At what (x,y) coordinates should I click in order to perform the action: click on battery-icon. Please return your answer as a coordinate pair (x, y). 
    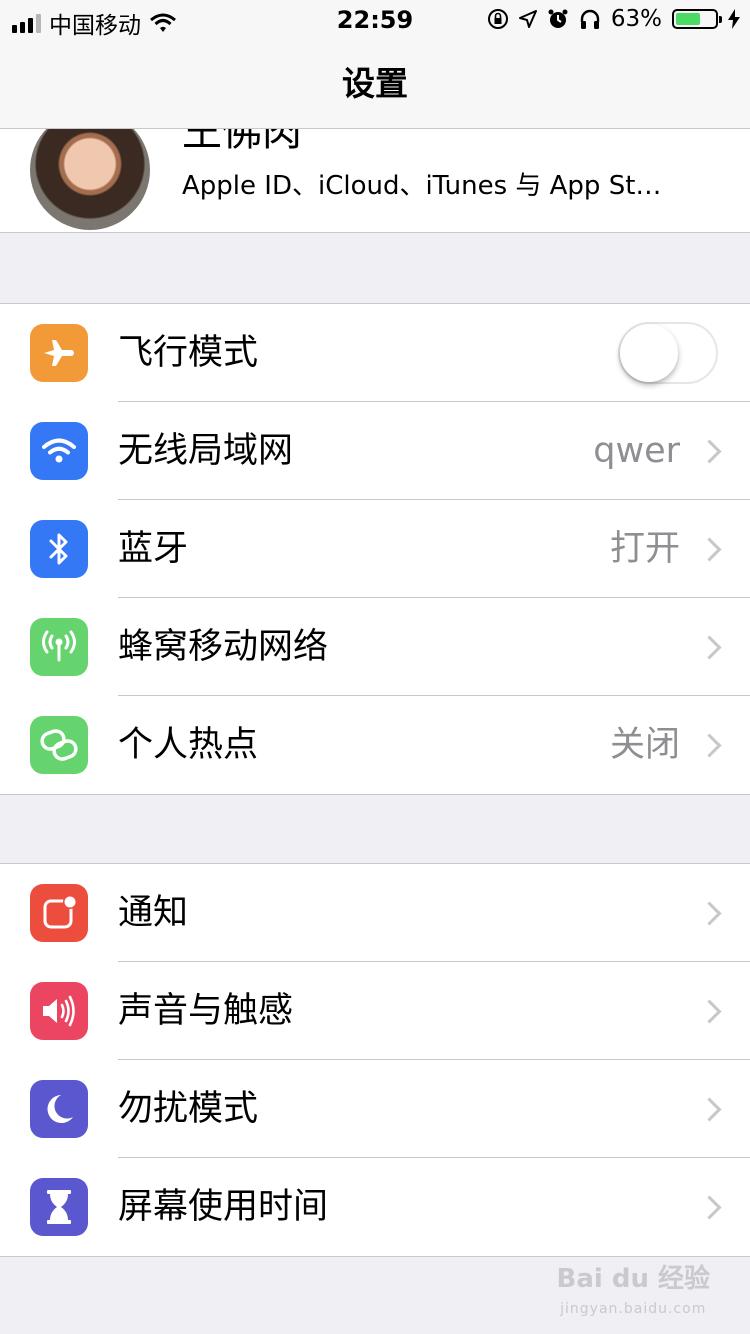
    Looking at the image, I should click on (697, 19).